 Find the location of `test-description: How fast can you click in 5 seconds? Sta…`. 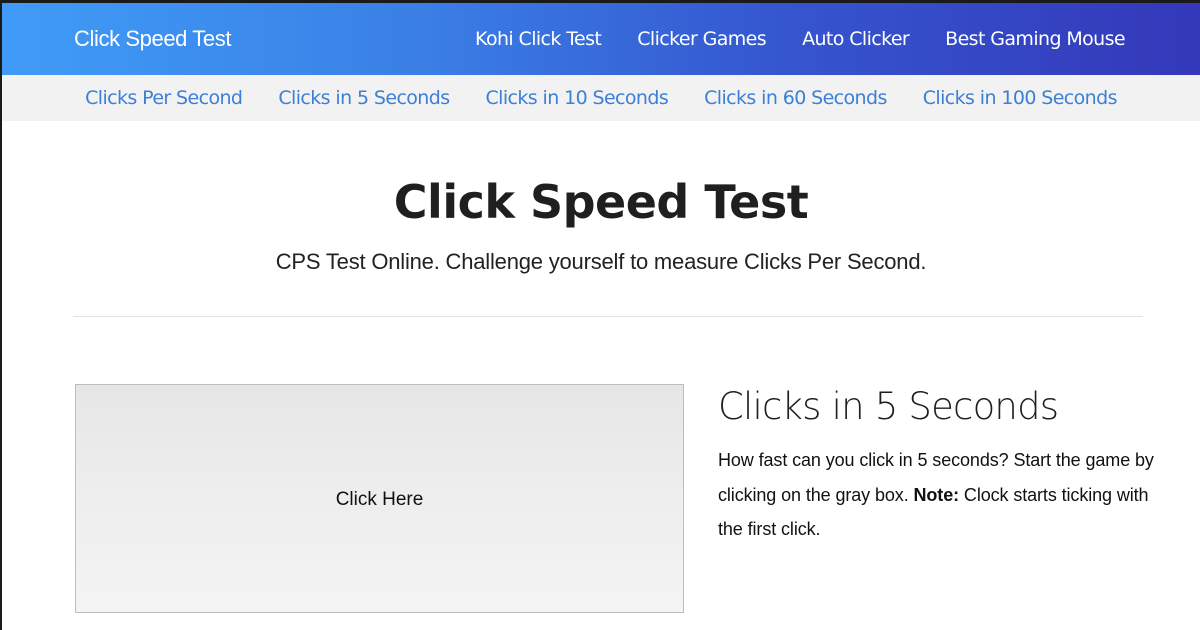

test-description: How fast can you click in 5 seconds? Sta… is located at coordinates (938, 495).